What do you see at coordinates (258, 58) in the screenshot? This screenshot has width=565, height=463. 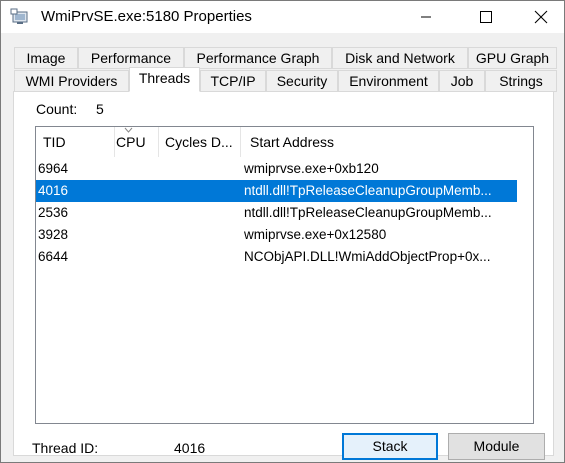 I see `tab-performance-graph: Performance Graph` at bounding box center [258, 58].